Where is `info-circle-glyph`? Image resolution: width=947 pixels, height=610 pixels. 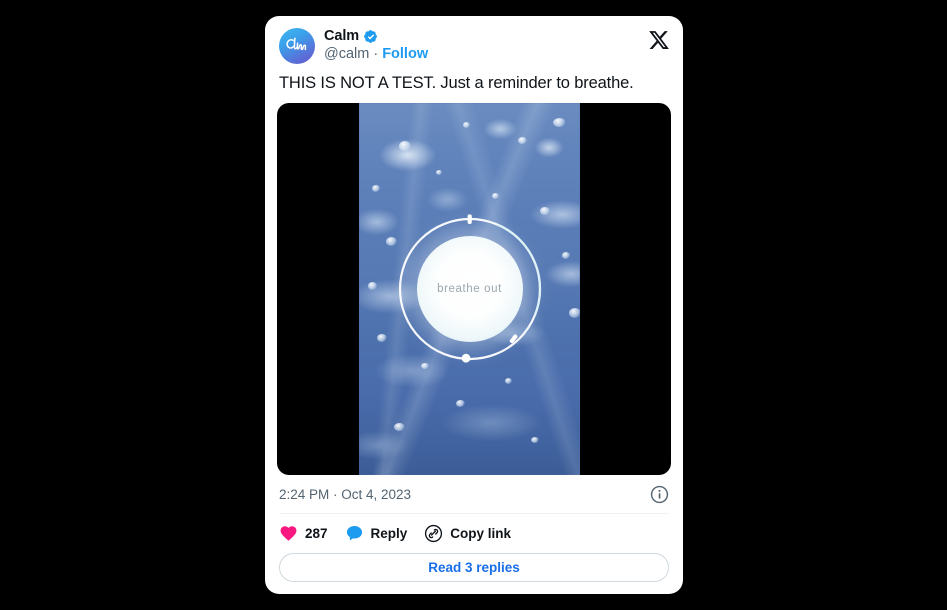 info-circle-glyph is located at coordinates (659, 494).